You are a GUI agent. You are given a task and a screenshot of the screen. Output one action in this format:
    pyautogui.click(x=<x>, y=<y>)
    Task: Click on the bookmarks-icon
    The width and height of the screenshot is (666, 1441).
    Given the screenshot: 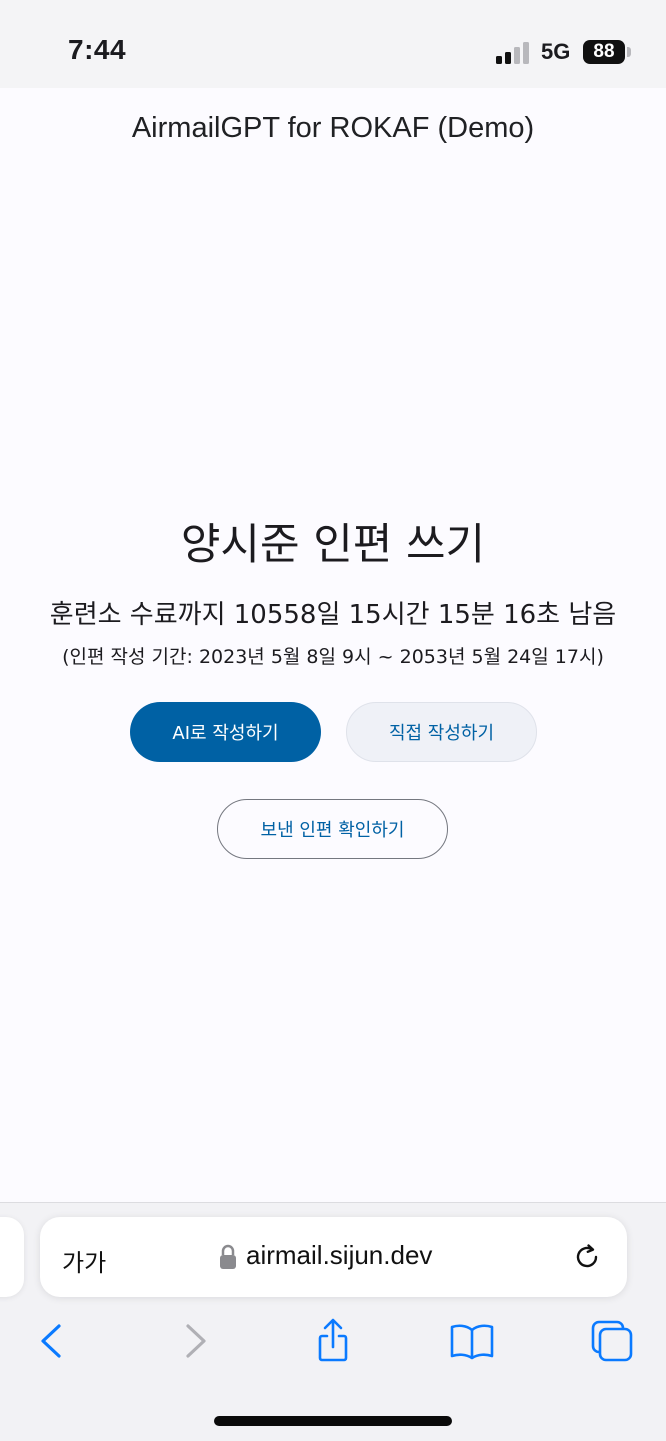 What is the action you would take?
    pyautogui.click(x=472, y=1341)
    